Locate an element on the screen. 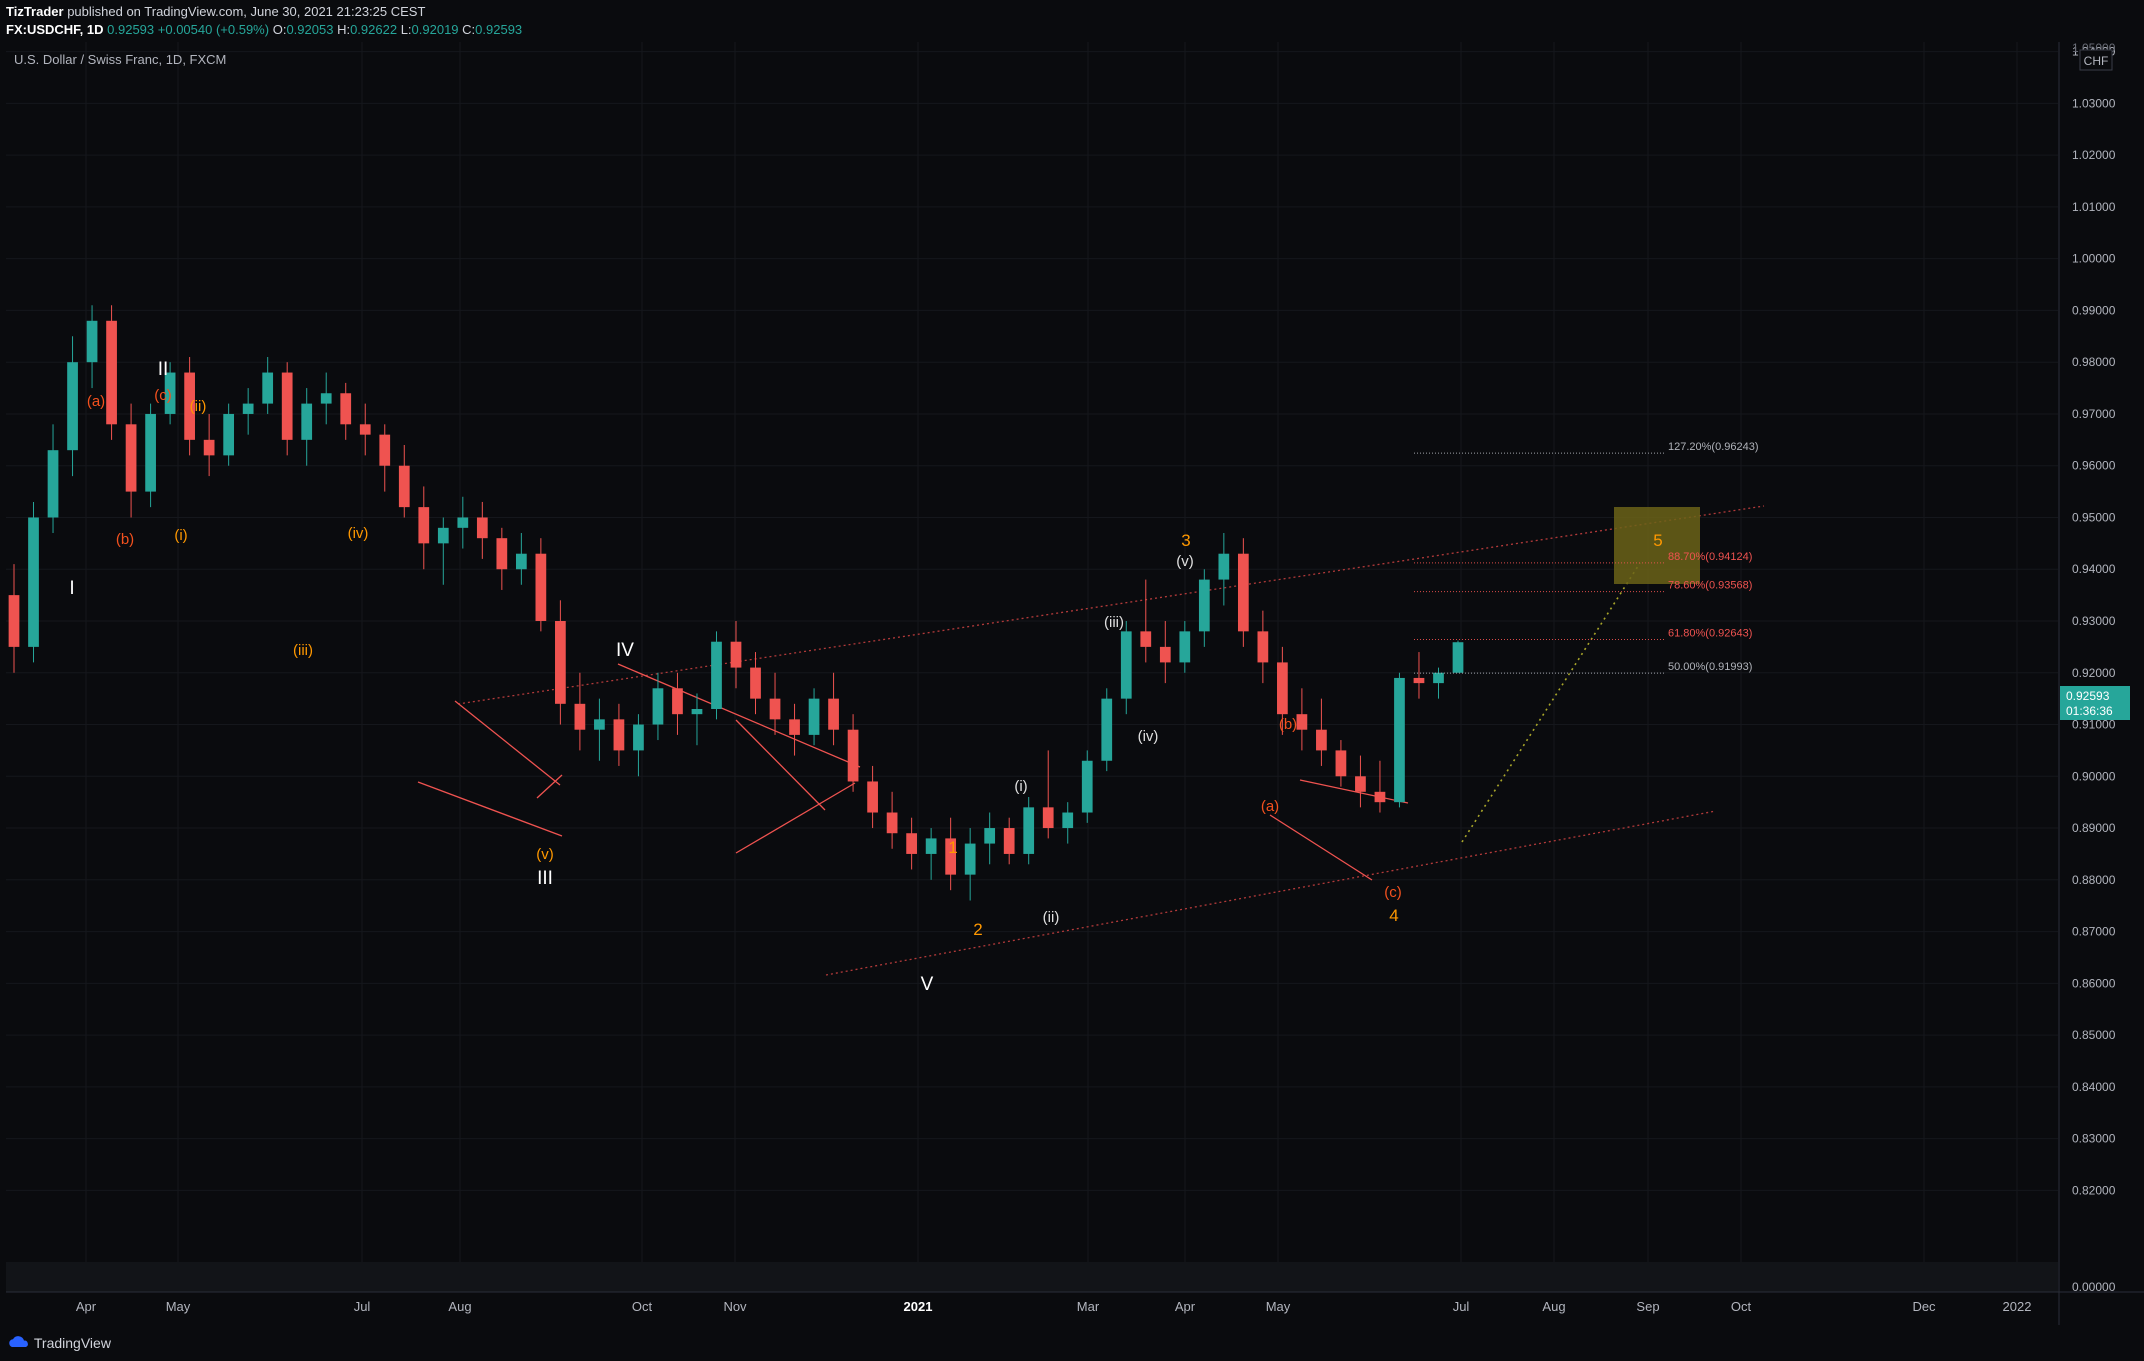 The height and width of the screenshot is (1361, 2144). tradingview-logo: TradingView is located at coordinates (59, 1343).